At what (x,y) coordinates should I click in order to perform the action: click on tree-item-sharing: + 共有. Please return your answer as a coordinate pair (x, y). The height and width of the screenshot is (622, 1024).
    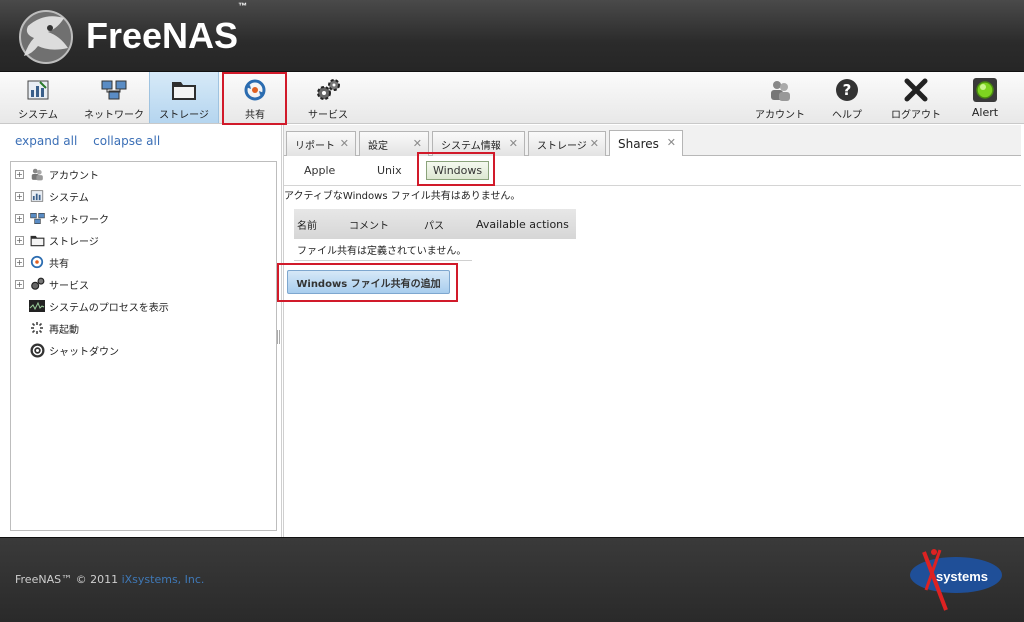
    Looking at the image, I should click on (42, 262).